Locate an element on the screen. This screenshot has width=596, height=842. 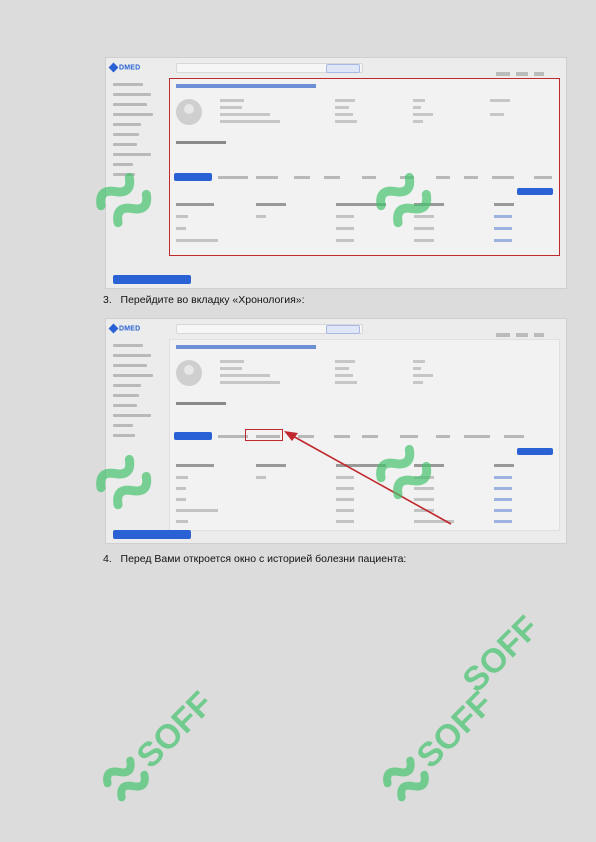
add-button is located at coordinates (535, 191).